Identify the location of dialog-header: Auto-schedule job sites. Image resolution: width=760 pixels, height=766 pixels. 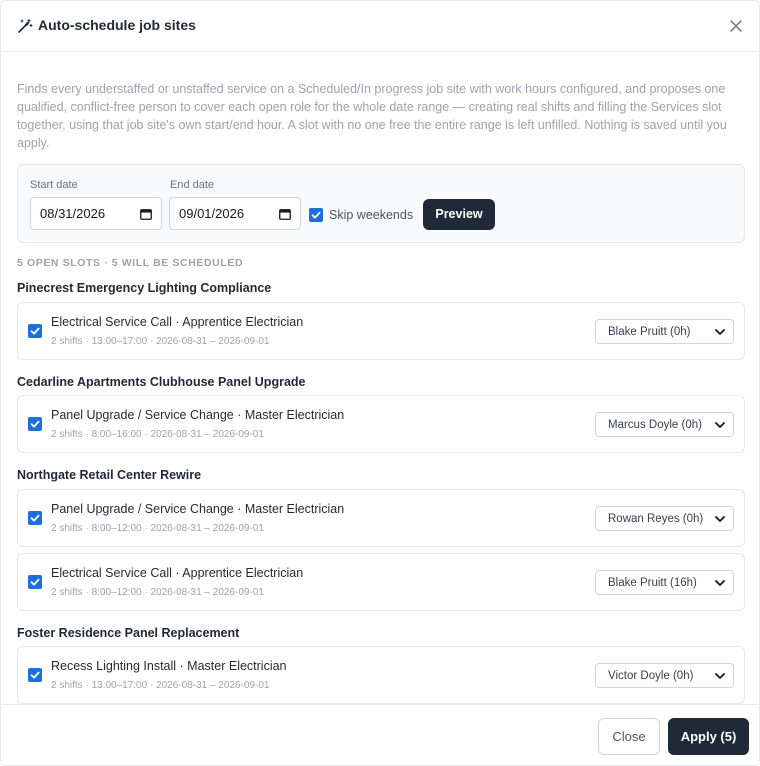
(380, 26).